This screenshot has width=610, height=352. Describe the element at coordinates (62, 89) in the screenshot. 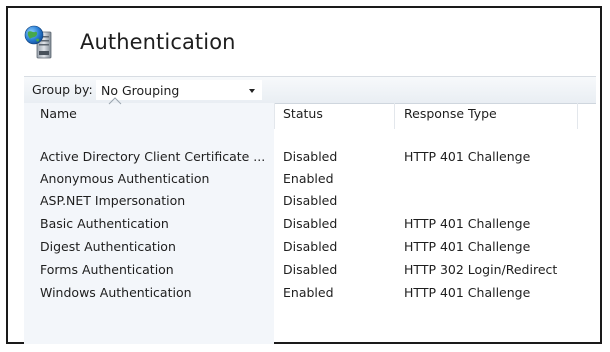

I see `group-by-label: Group by:` at that location.